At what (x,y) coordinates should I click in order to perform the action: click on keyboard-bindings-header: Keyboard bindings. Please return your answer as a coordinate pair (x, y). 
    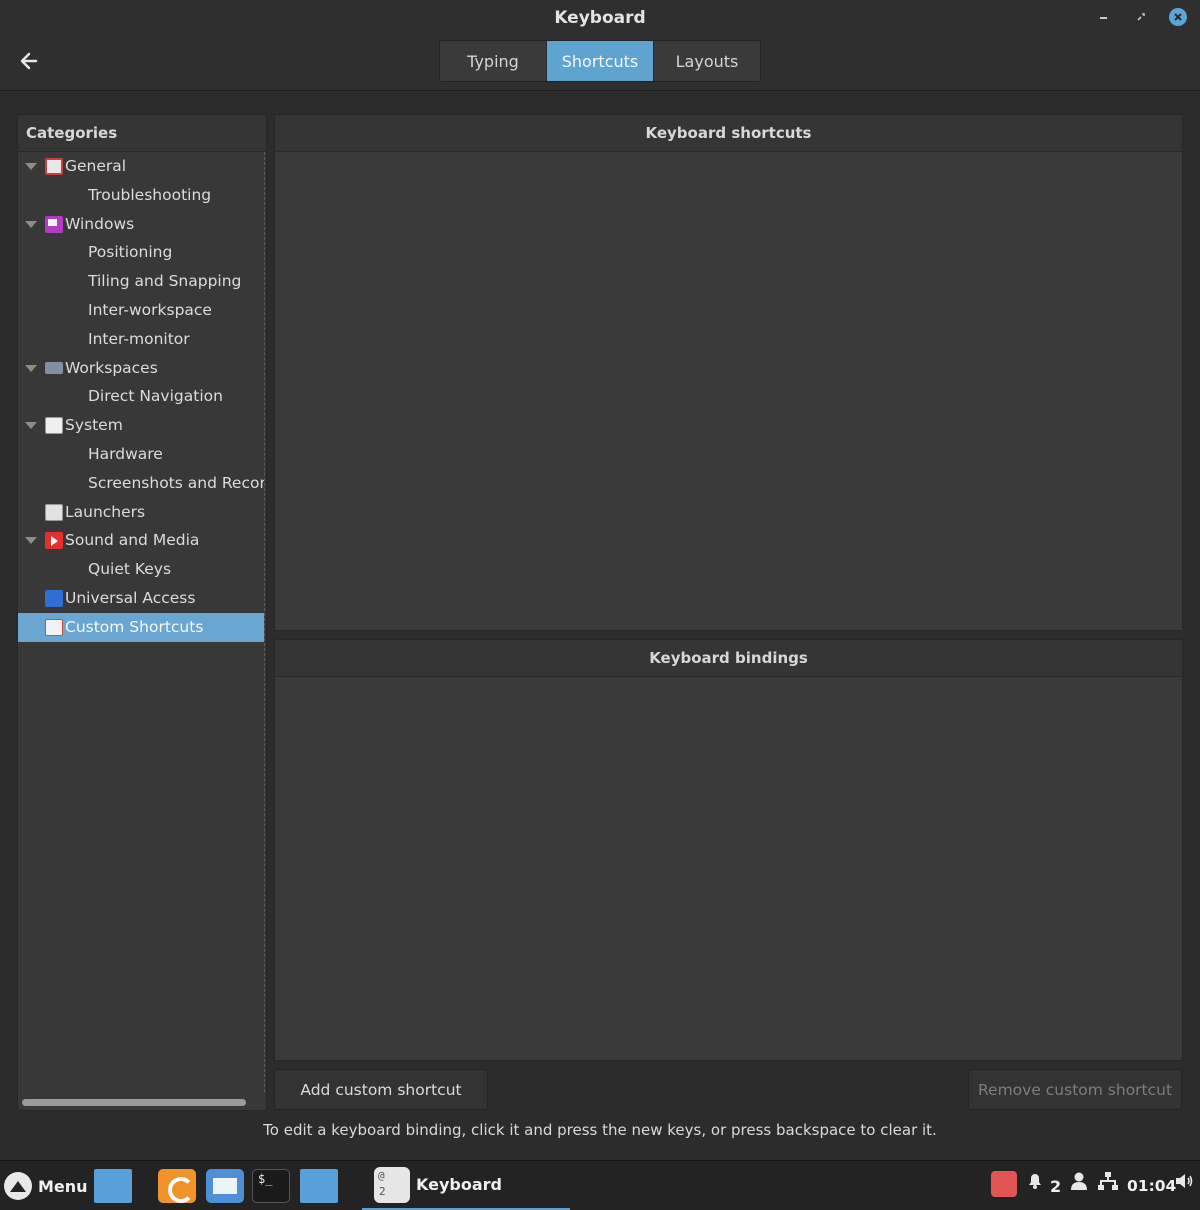
    Looking at the image, I should click on (728, 658).